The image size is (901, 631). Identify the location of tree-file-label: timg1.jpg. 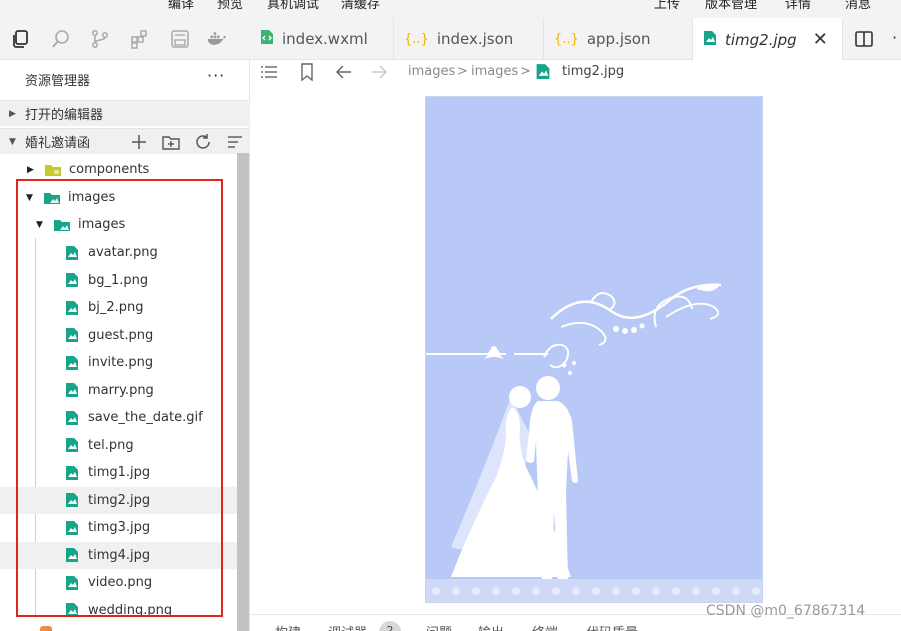
(119, 472).